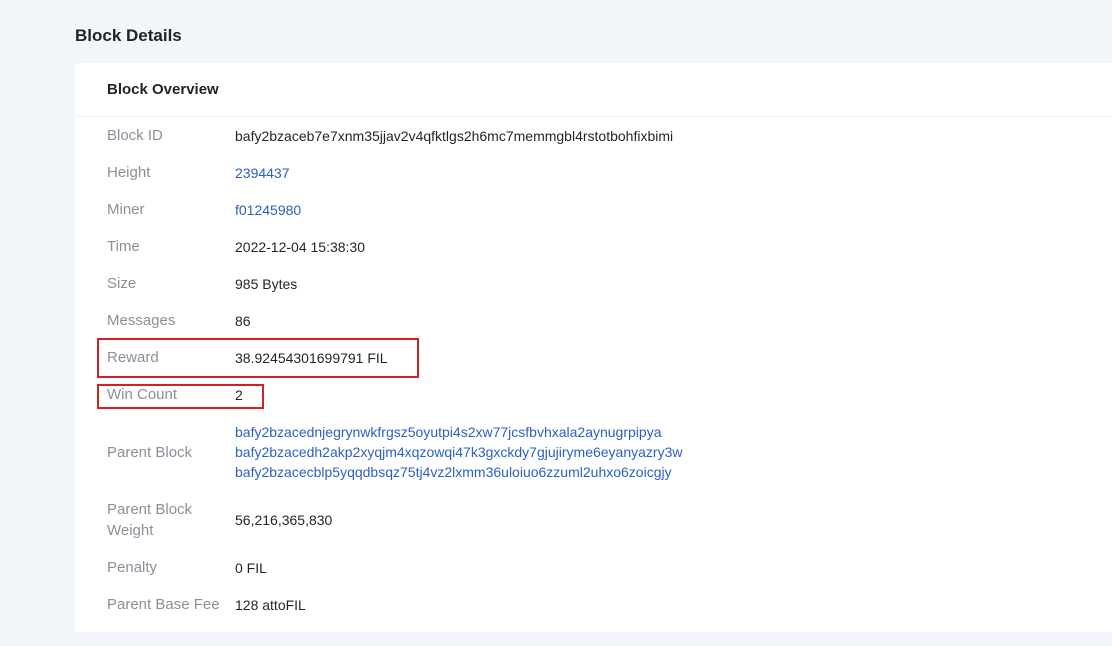 The width and height of the screenshot is (1112, 646). Describe the element at coordinates (593, 520) in the screenshot. I see `row-parent-block-weight: Parent Block Weight 56,216,365,830` at that location.